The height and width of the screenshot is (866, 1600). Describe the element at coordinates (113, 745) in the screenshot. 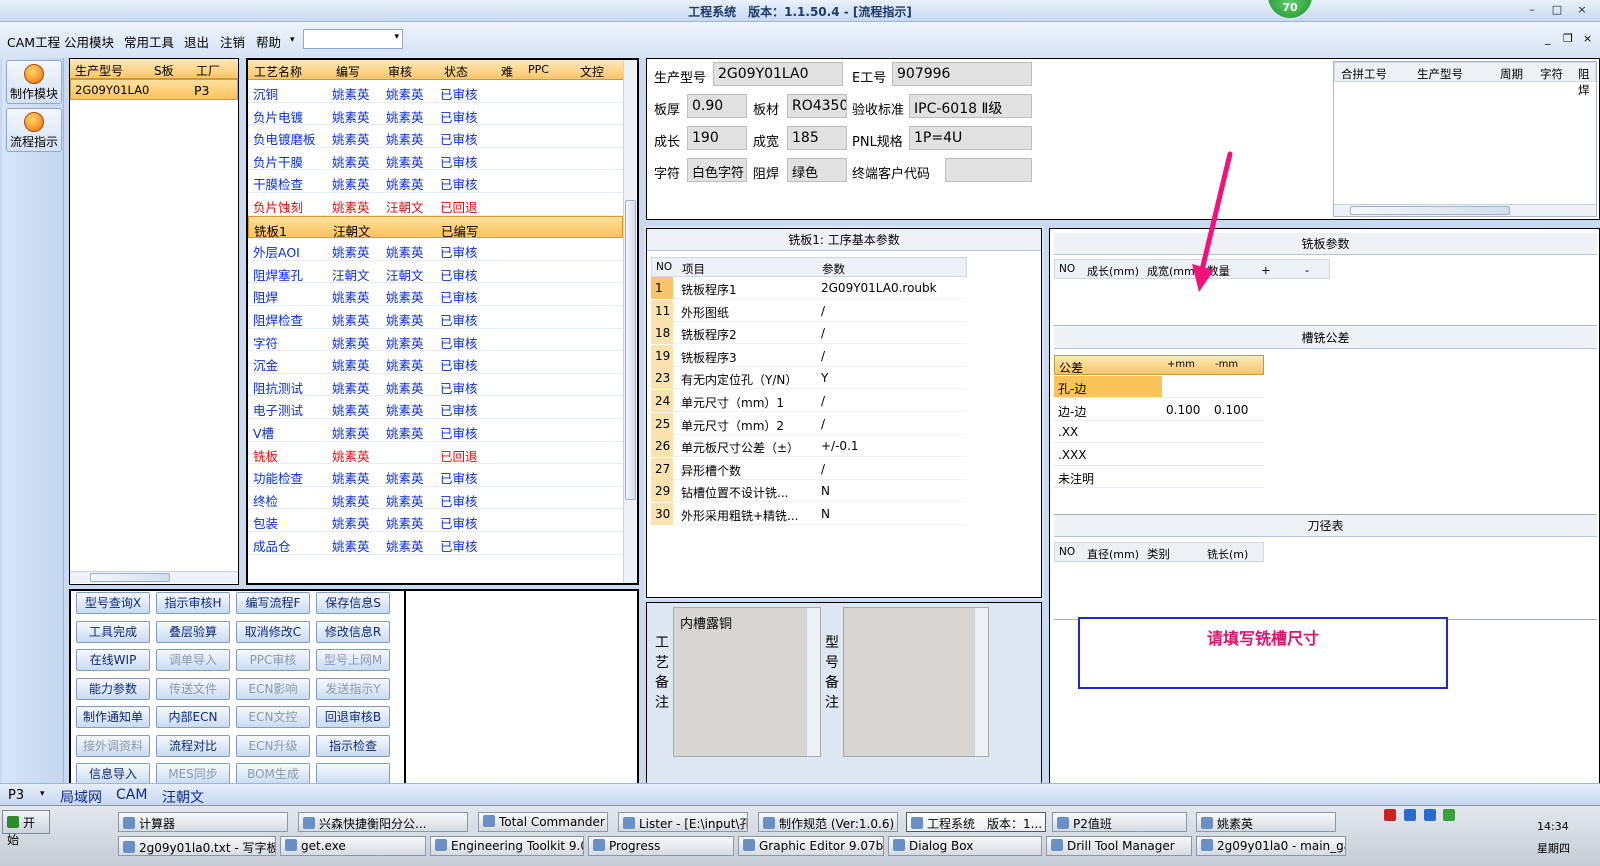

I see `action-button: 接外调资料` at that location.